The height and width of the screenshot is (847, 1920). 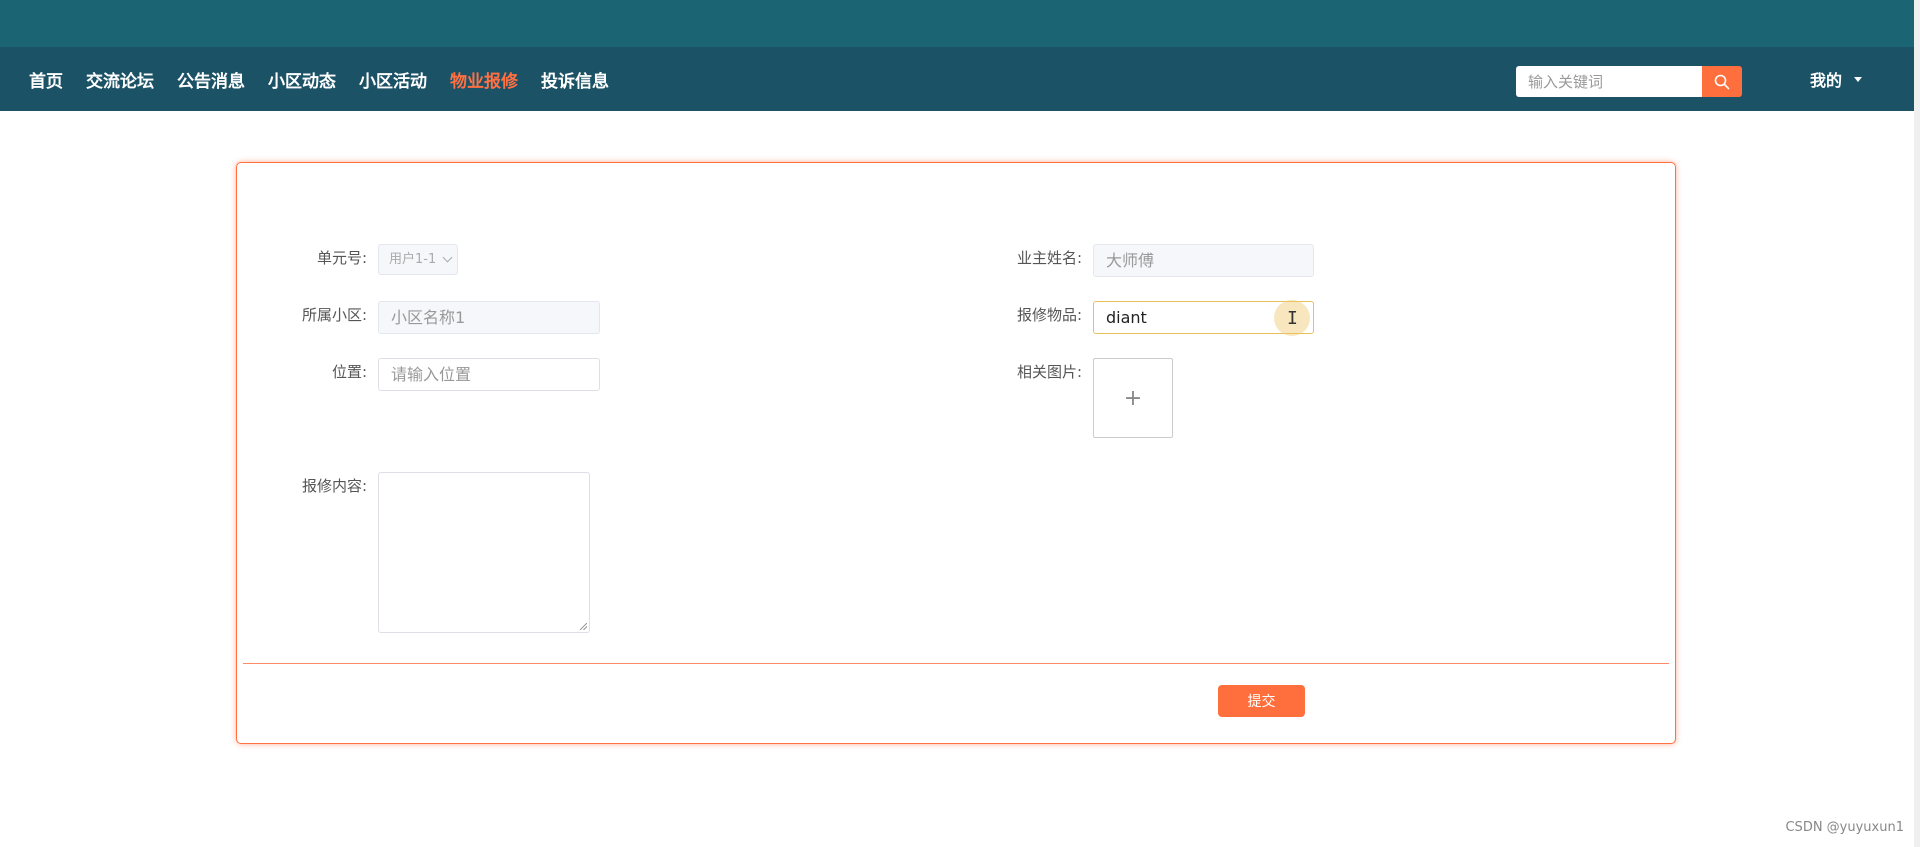 I want to click on search-box, so click(x=1629, y=81).